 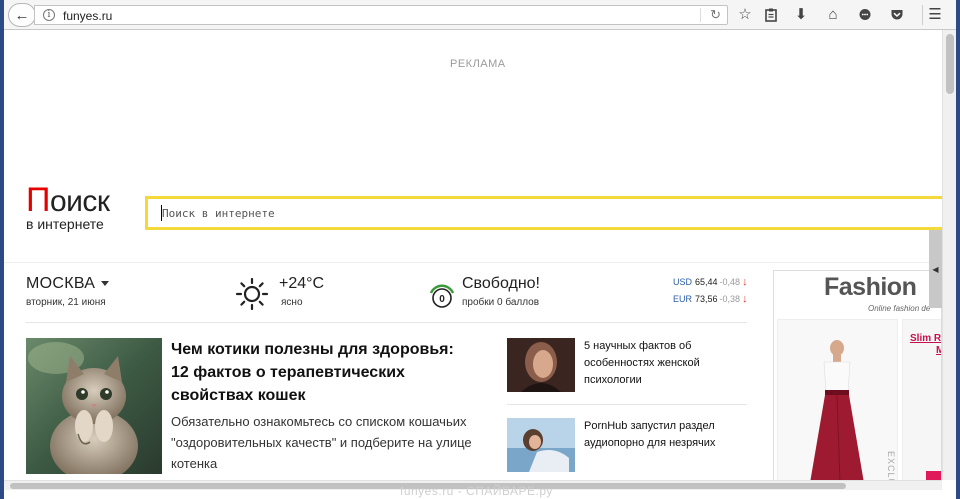 I want to click on star-icon: ☆, so click(x=745, y=15).